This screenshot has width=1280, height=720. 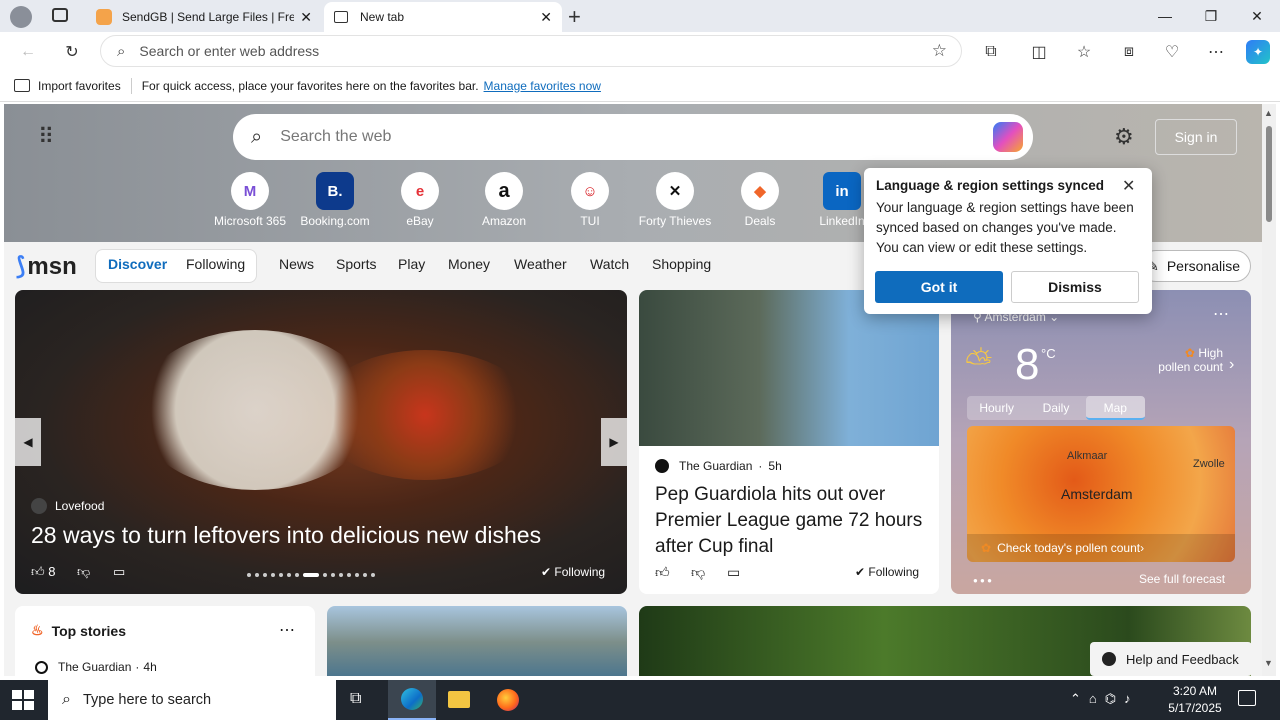 What do you see at coordinates (531, 51) in the screenshot?
I see `address-bar: ⌕ Search or enter web address ☆` at bounding box center [531, 51].